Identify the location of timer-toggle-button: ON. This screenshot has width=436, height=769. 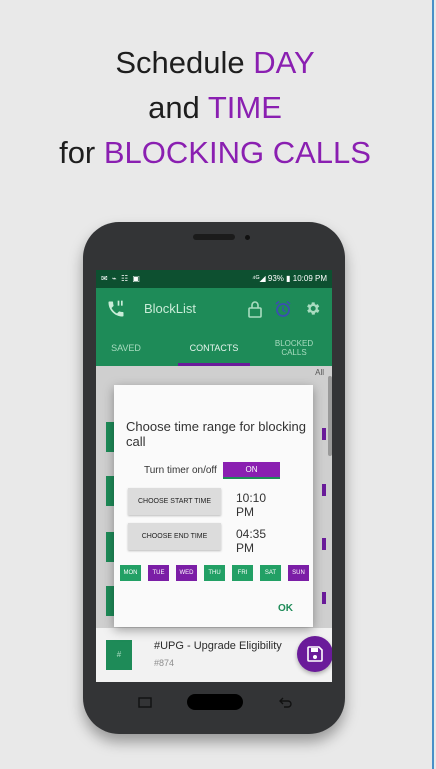
(251, 470).